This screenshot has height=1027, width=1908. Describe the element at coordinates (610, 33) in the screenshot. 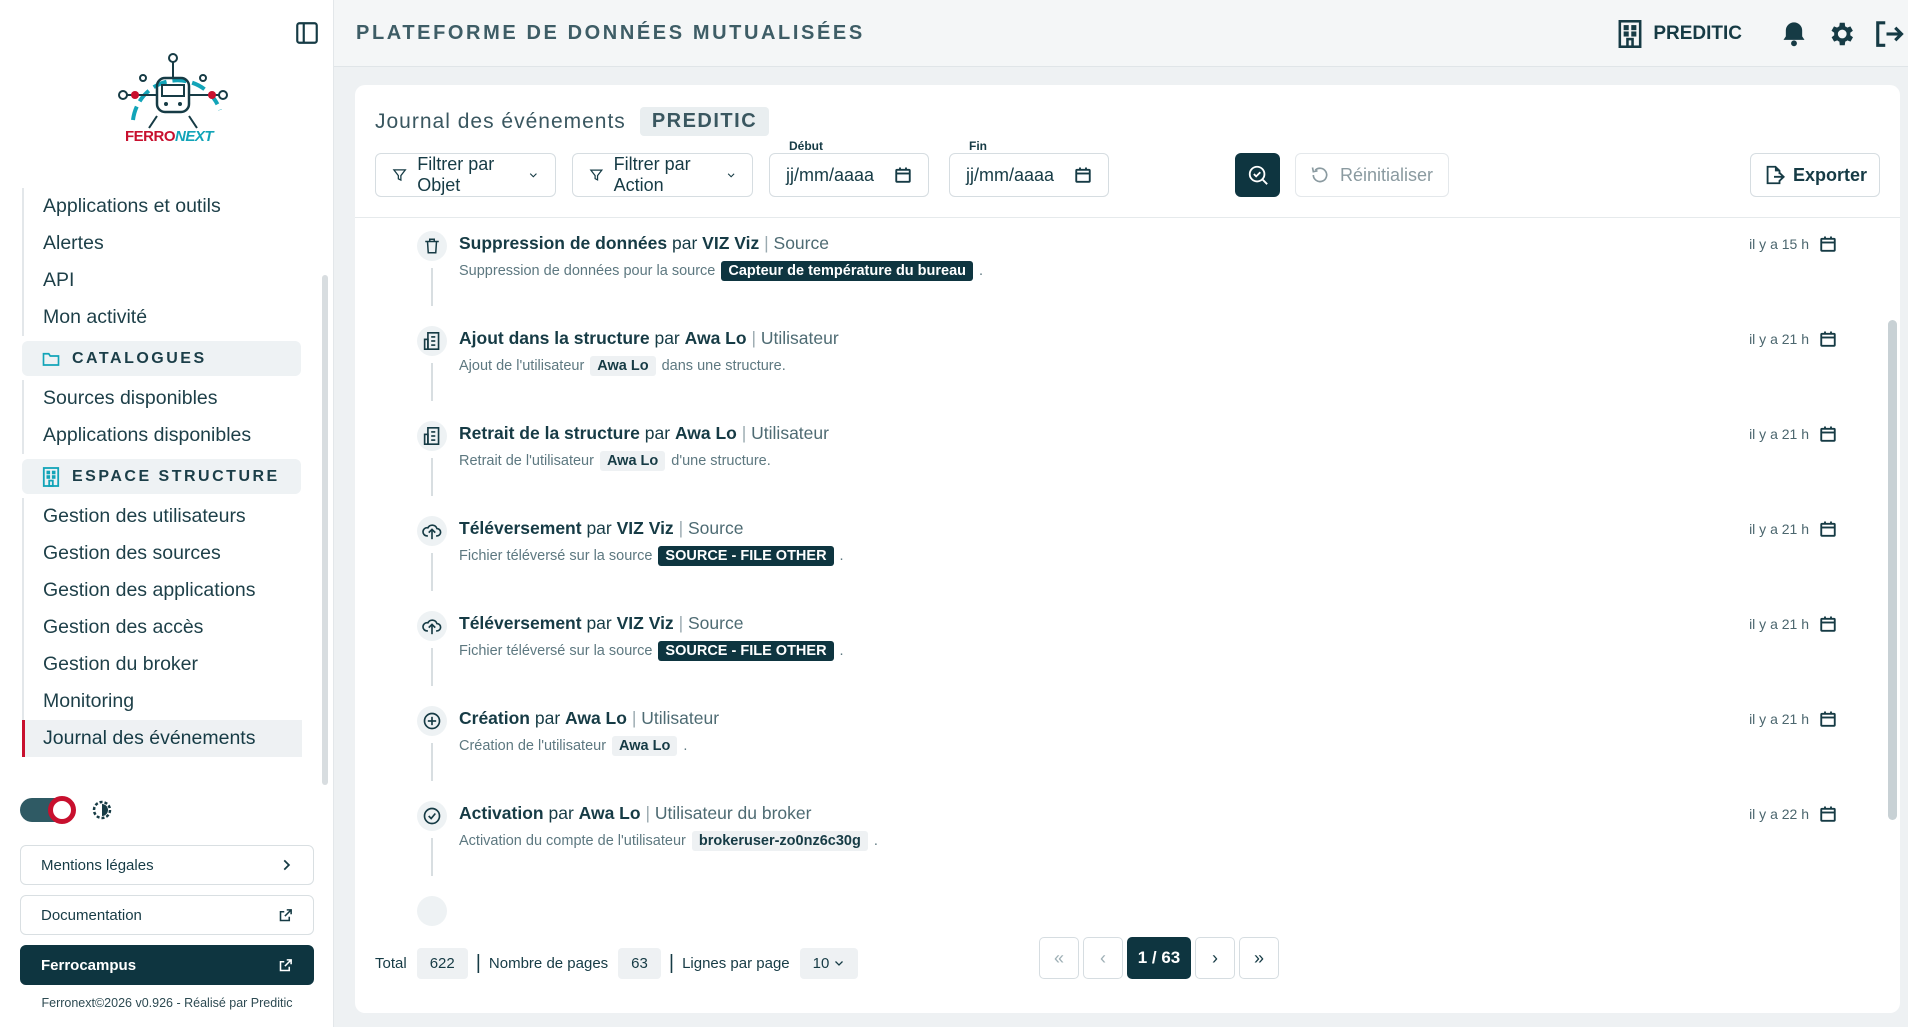

I see `app-title: PLATEFORME DE DONNÉES MUTUALISÉES` at that location.